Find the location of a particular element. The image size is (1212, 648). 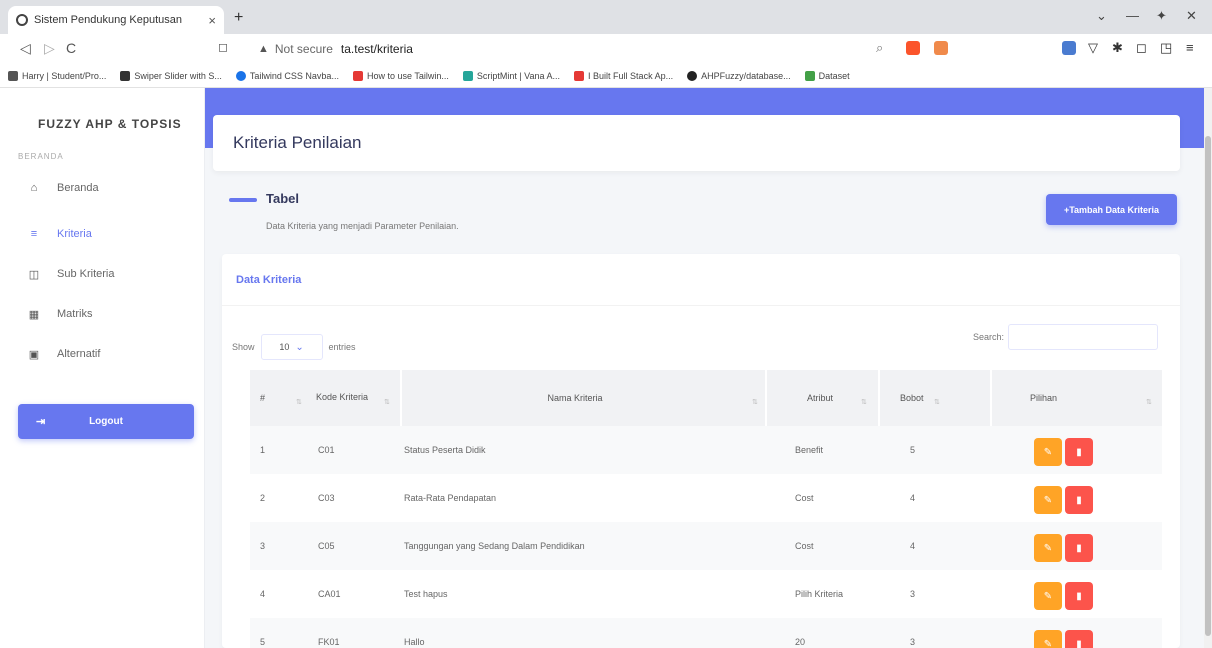

cell-no: 1 is located at coordinates (263, 450).